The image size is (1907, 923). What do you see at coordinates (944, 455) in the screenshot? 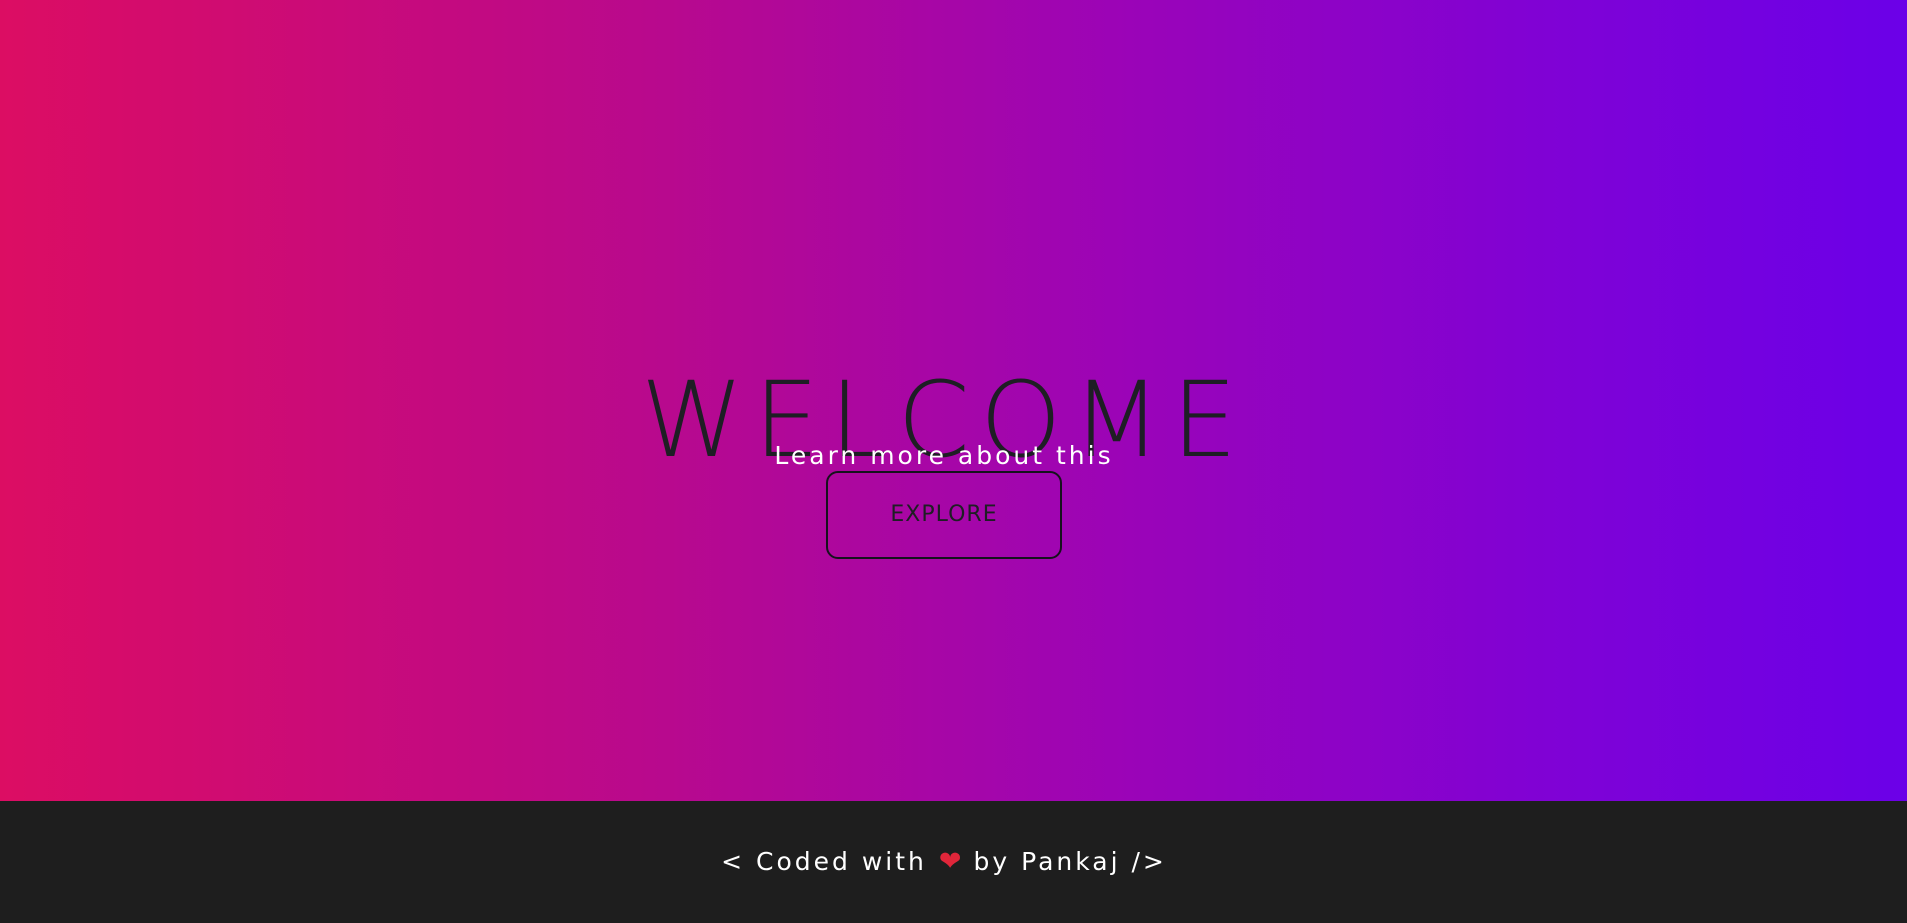
I see `hero-subtitle: Learn more about this` at bounding box center [944, 455].